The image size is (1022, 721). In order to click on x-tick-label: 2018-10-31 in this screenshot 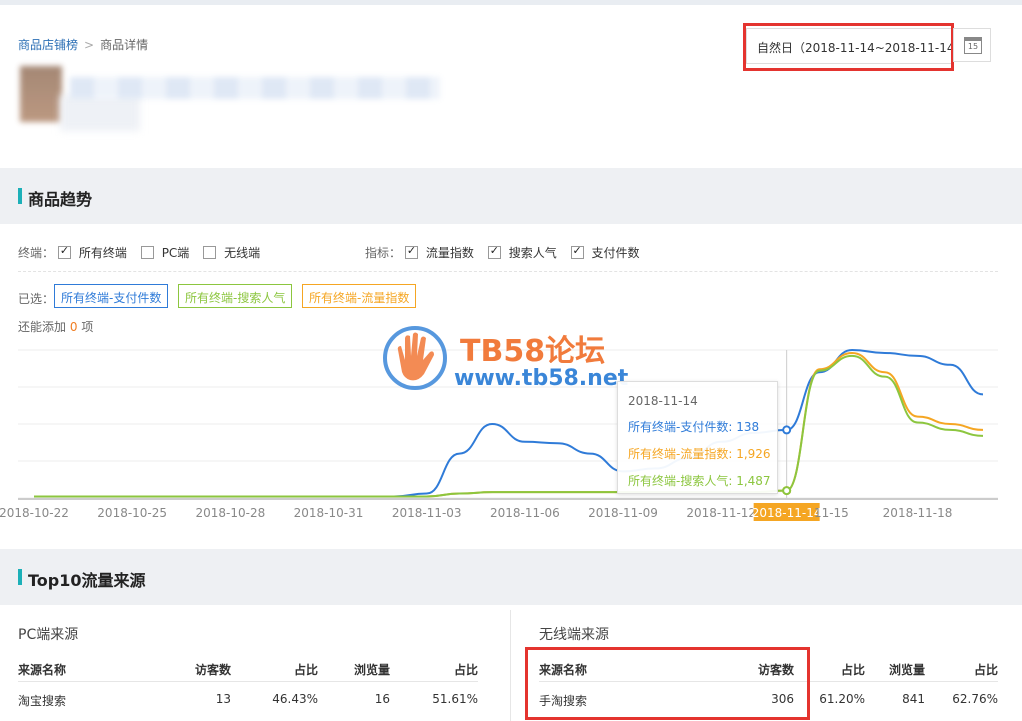, I will do `click(329, 513)`.